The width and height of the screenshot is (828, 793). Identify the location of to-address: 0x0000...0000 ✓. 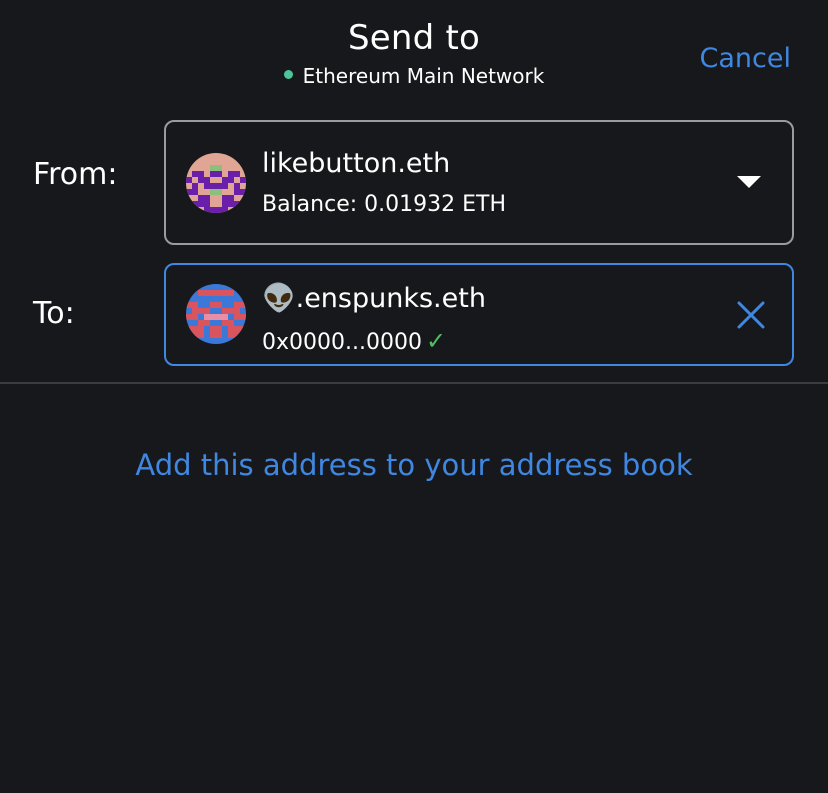
(354, 342).